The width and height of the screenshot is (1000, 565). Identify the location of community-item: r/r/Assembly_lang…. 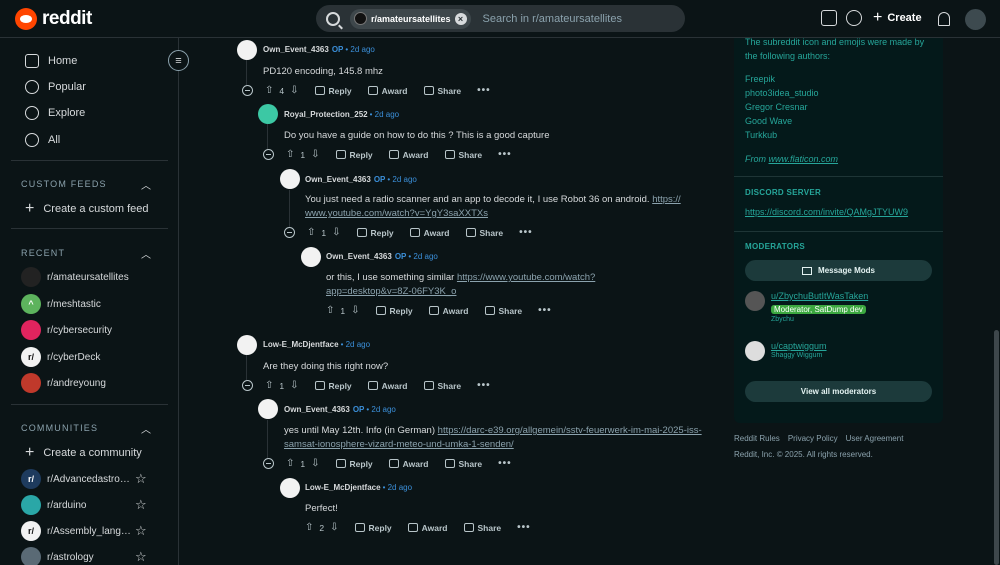
(76, 531).